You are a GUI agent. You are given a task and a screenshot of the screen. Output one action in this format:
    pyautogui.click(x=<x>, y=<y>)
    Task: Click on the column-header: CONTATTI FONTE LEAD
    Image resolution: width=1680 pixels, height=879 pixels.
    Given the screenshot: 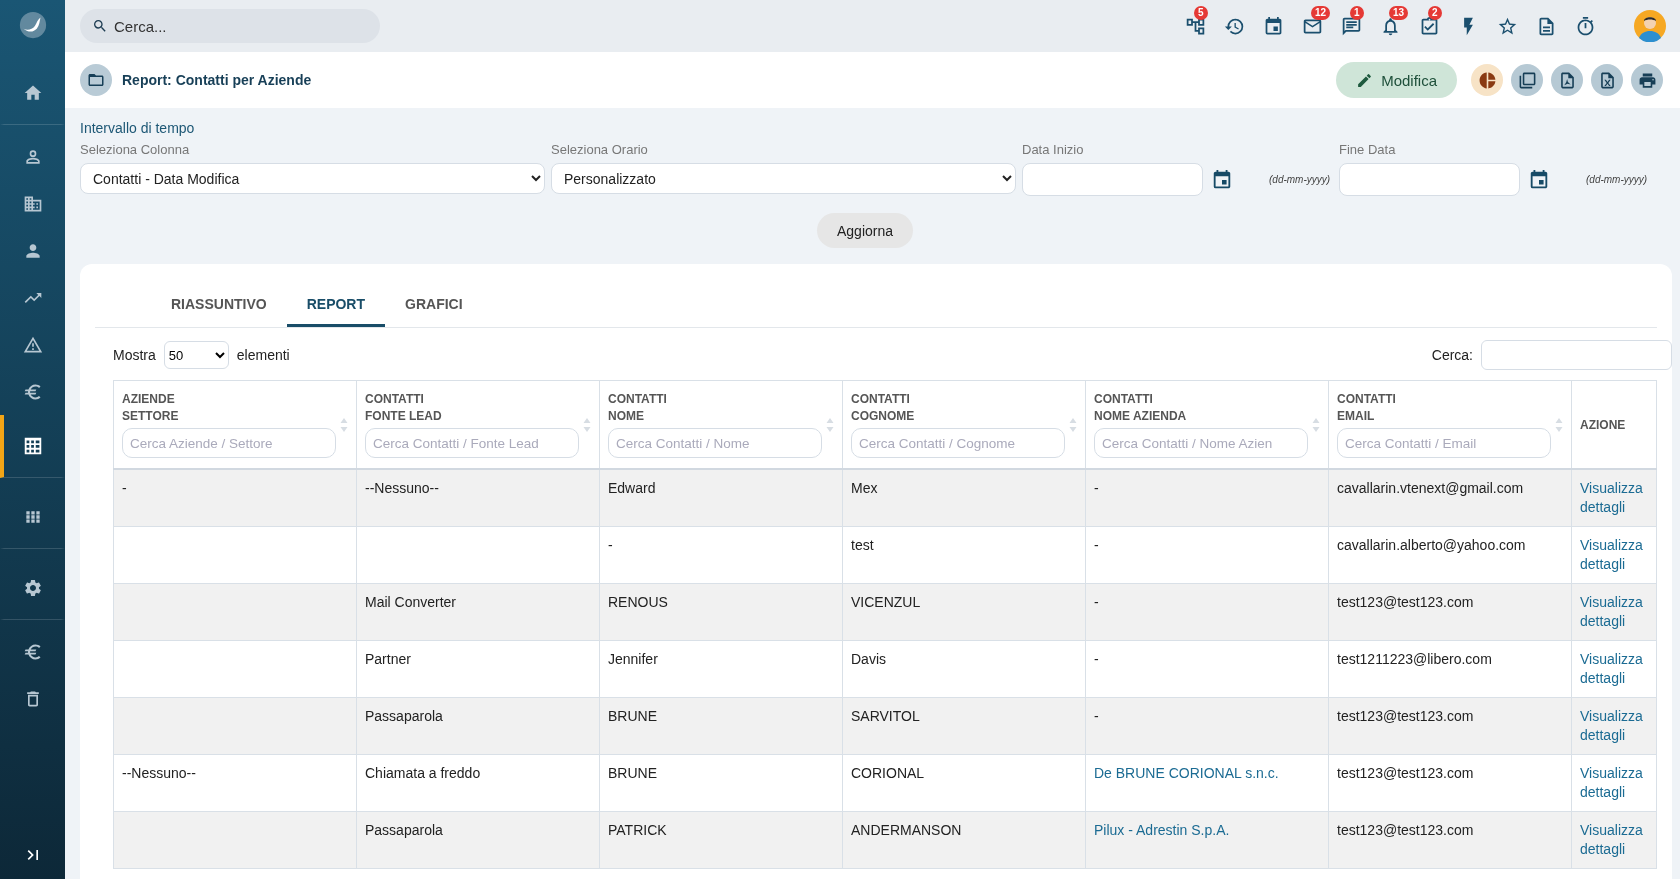 What is the action you would take?
    pyautogui.click(x=472, y=408)
    